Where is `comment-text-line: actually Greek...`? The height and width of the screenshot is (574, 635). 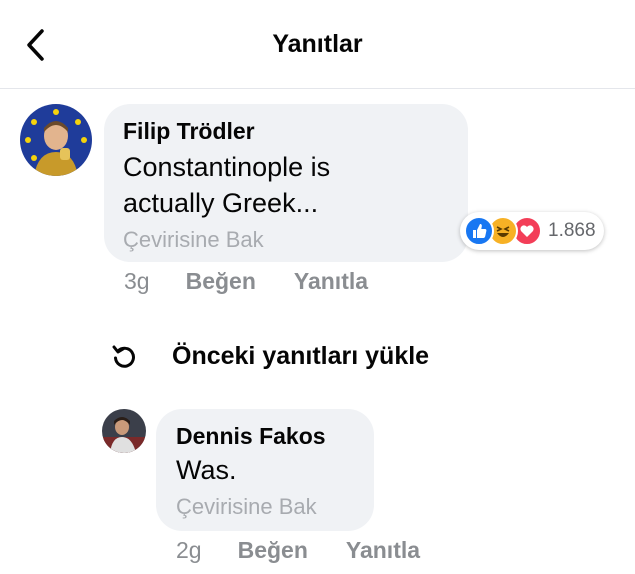 comment-text-line: actually Greek... is located at coordinates (221, 203).